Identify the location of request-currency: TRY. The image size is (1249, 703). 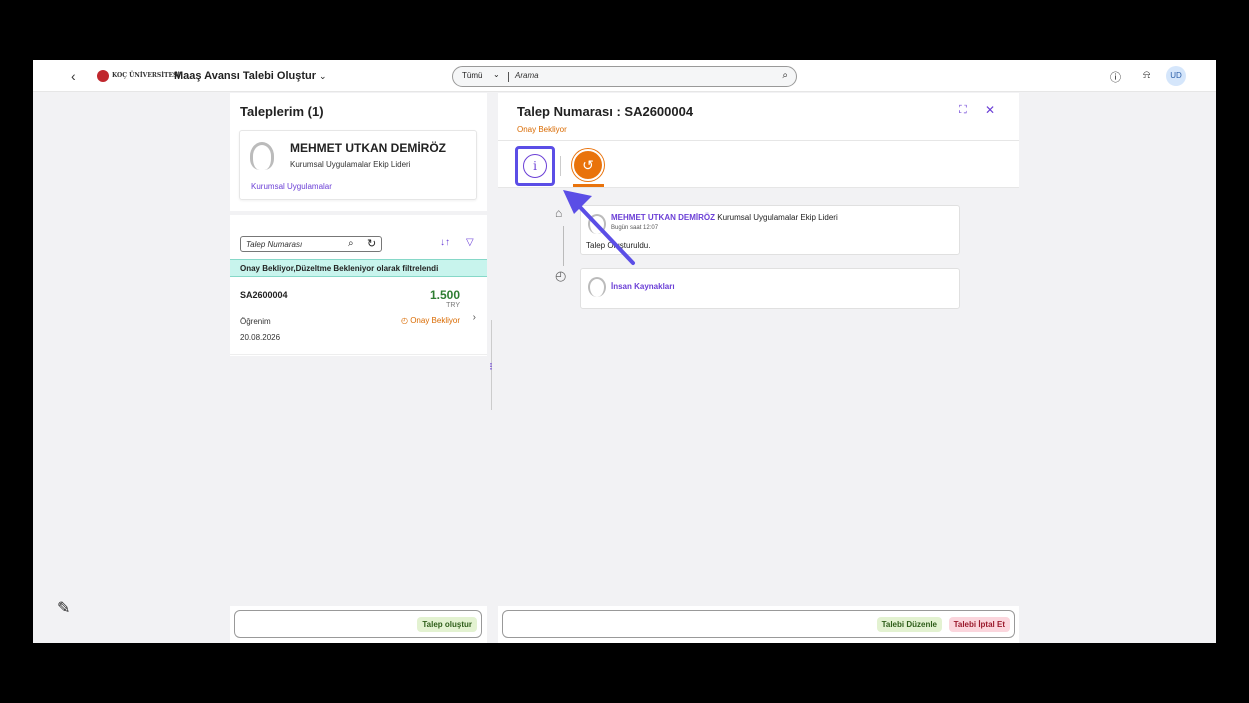
(453, 305).